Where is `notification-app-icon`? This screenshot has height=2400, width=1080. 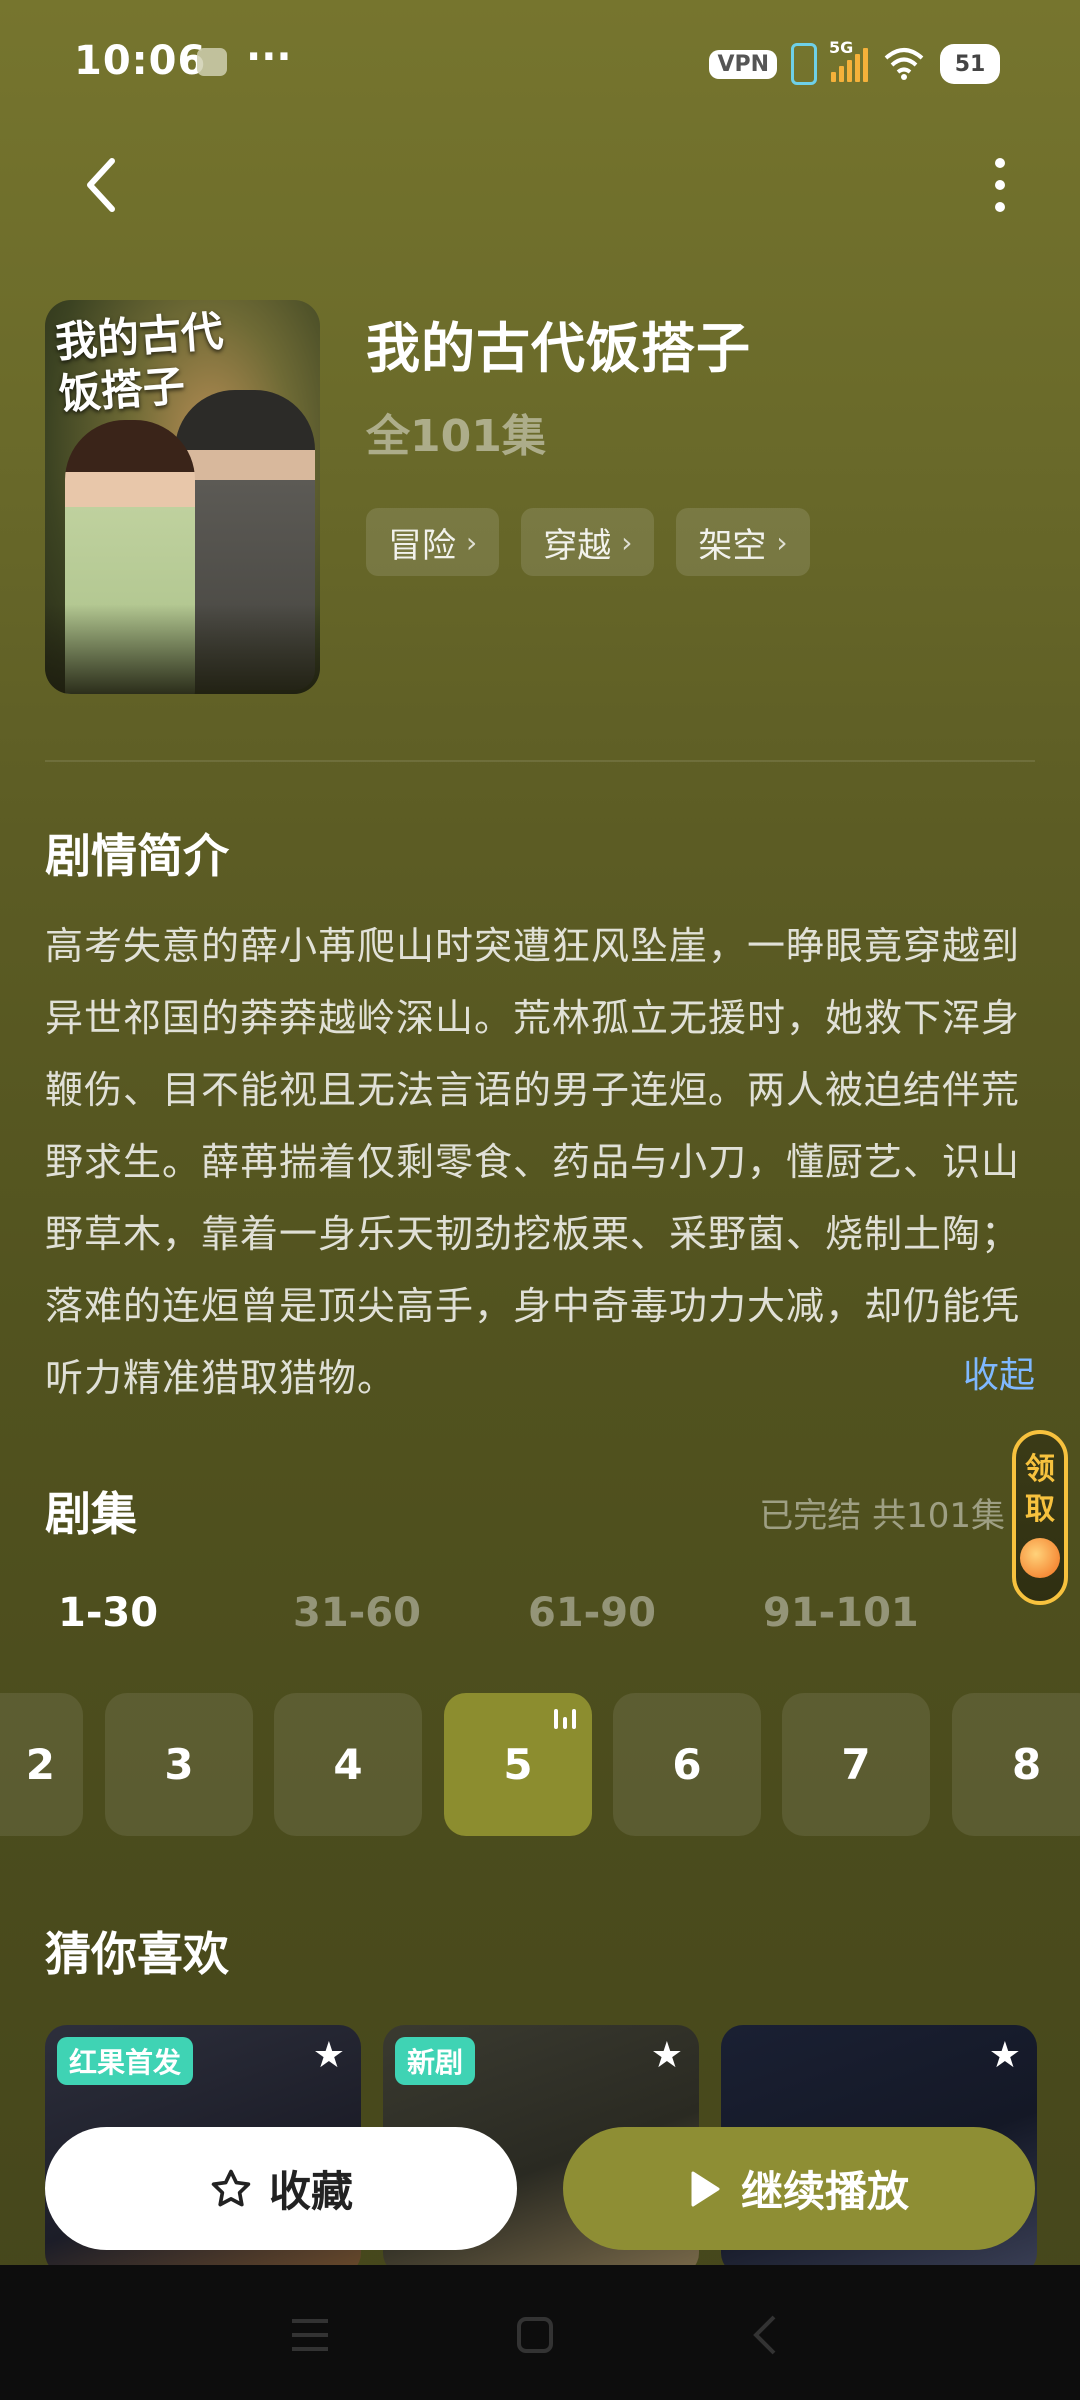 notification-app-icon is located at coordinates (212, 62).